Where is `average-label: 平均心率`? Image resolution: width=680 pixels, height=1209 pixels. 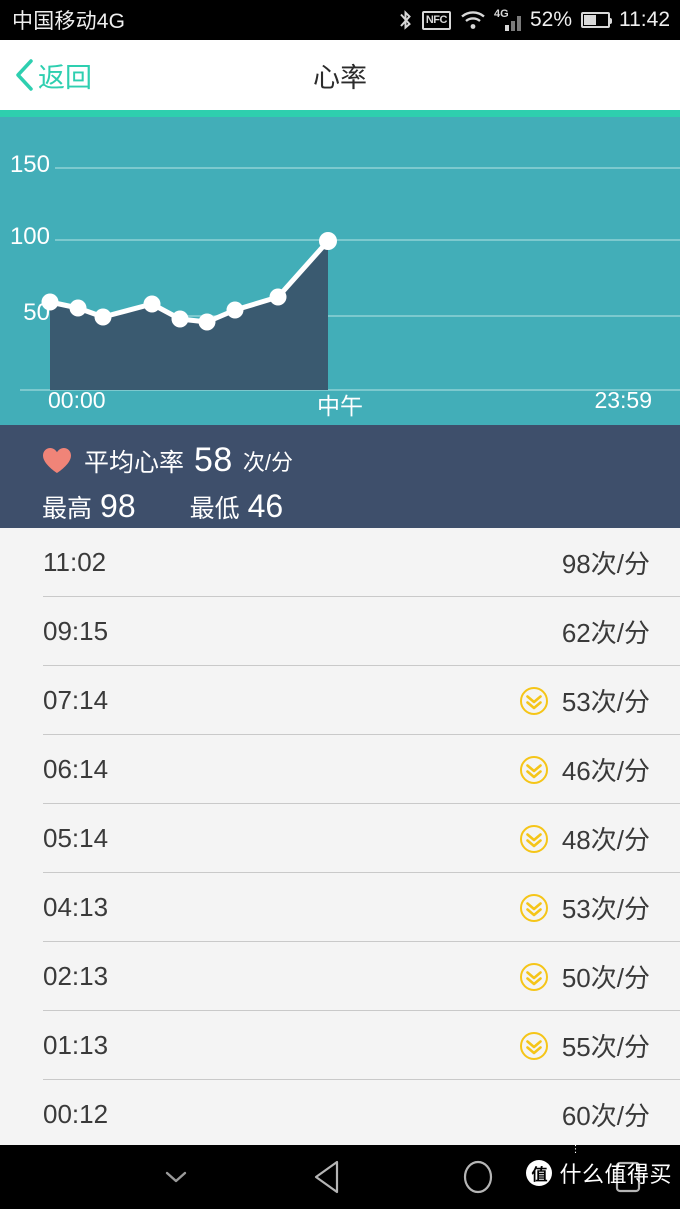
average-label: 平均心率 is located at coordinates (134, 462).